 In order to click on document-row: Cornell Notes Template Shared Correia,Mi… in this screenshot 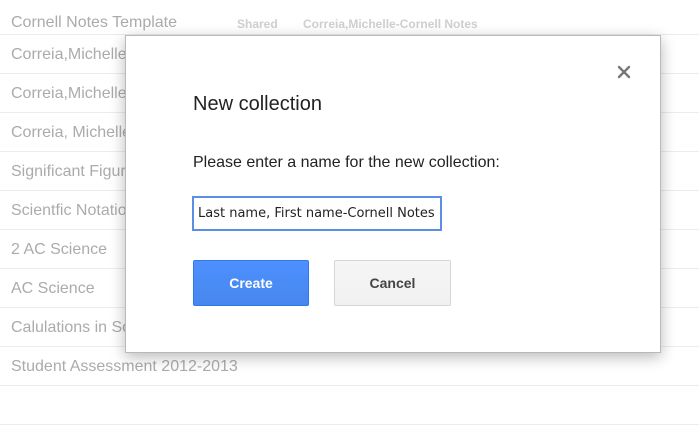, I will do `click(349, 17)`.